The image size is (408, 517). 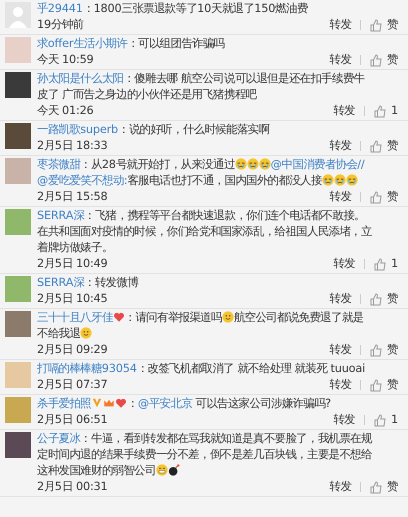 I want to click on comment-time: 2月5日 00:31, so click(x=73, y=487).